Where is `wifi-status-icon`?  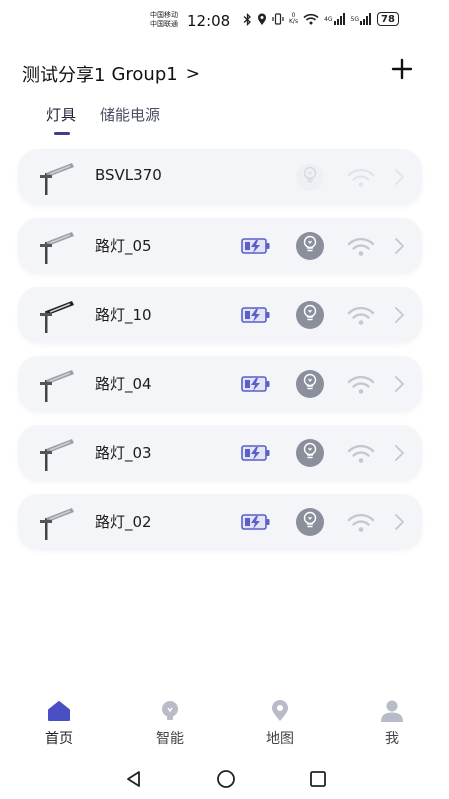 wifi-status-icon is located at coordinates (311, 19).